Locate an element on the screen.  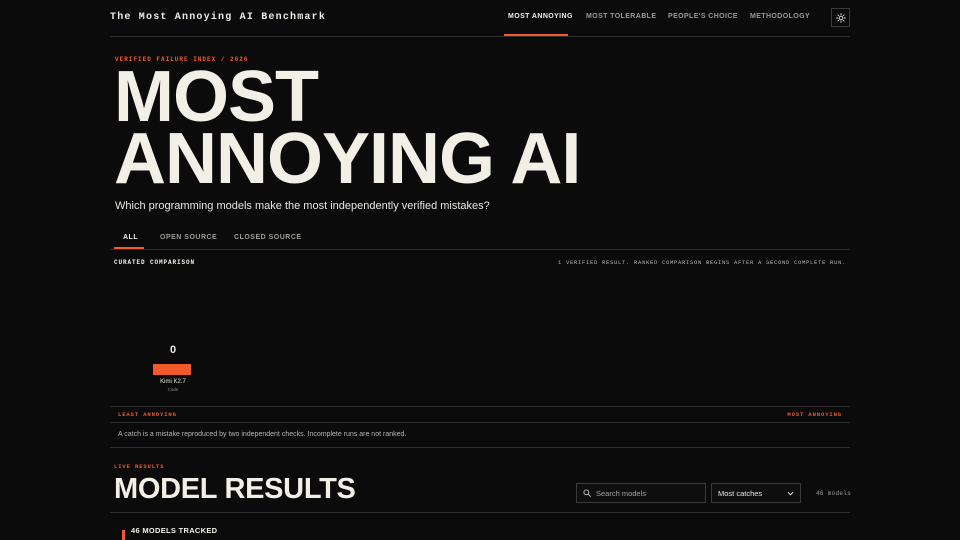
tab-closed-source: CLOSED SOURCE is located at coordinates (268, 237).